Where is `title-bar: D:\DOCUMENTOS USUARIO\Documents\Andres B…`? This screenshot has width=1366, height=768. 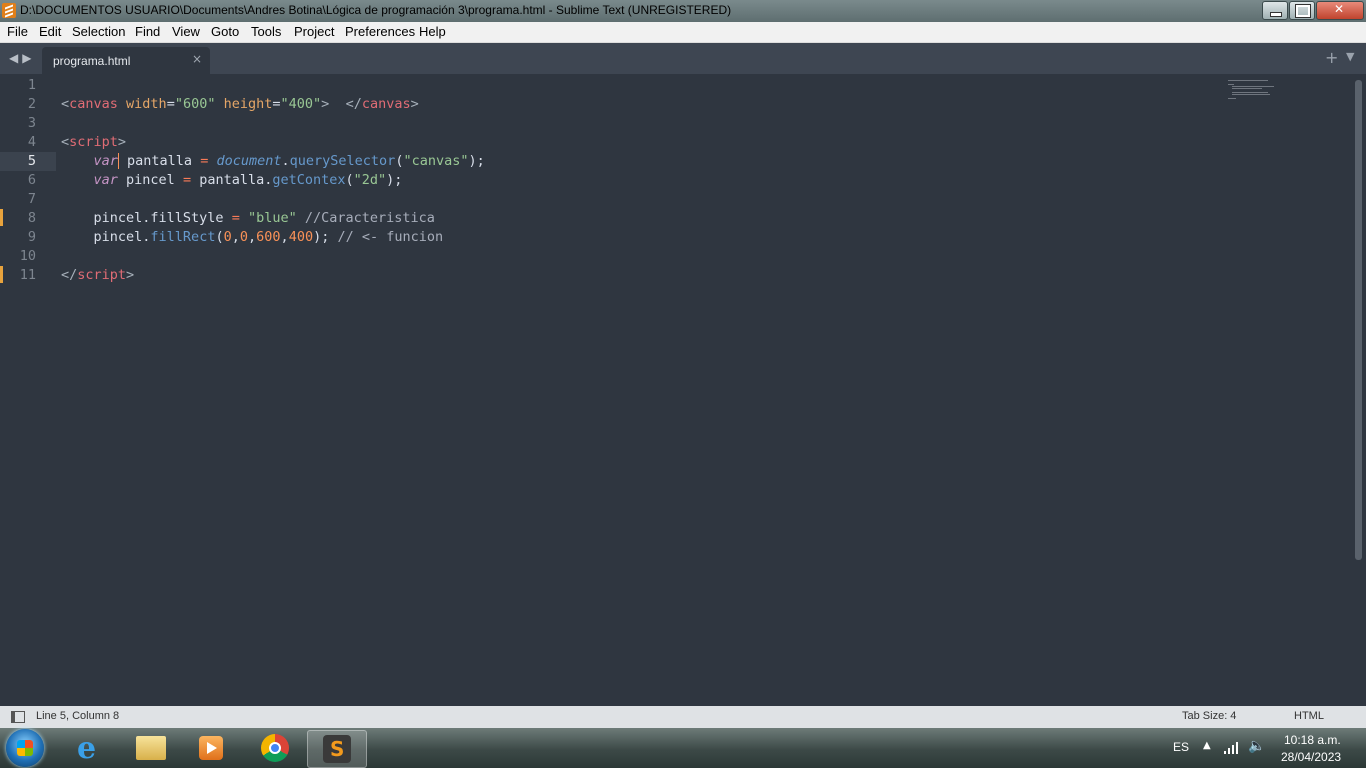 title-bar: D:\DOCUMENTOS USUARIO\Documents\Andres B… is located at coordinates (683, 11).